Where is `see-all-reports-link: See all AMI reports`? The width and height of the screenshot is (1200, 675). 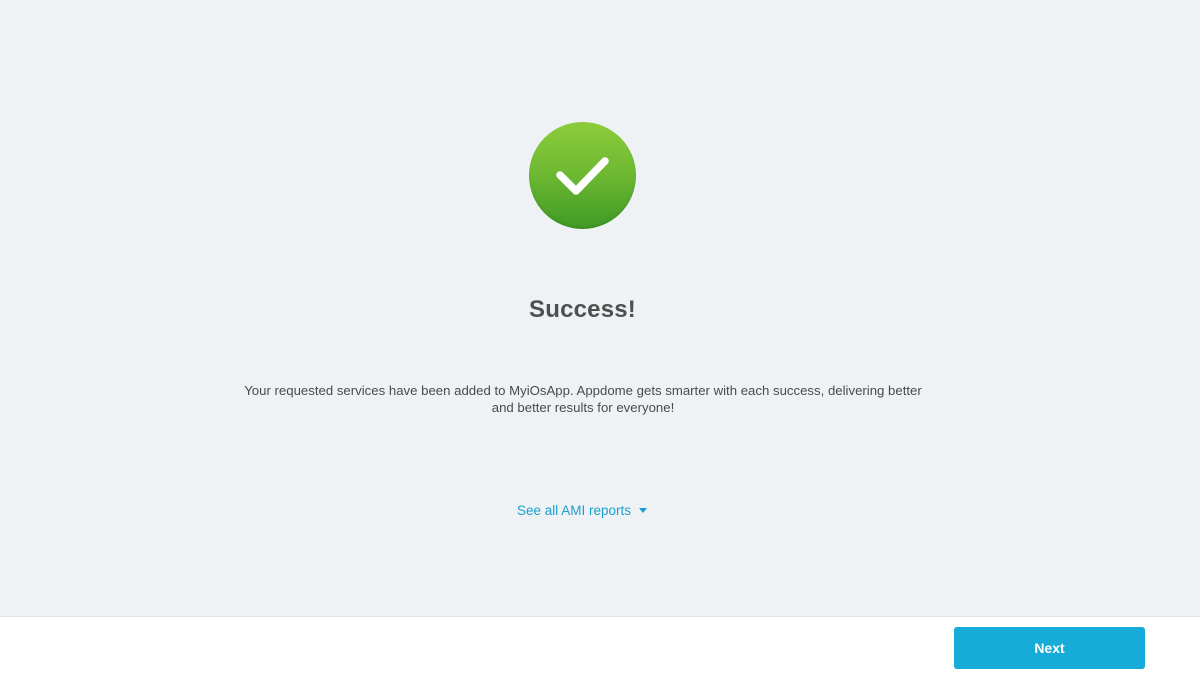
see-all-reports-link: See all AMI reports is located at coordinates (582, 510).